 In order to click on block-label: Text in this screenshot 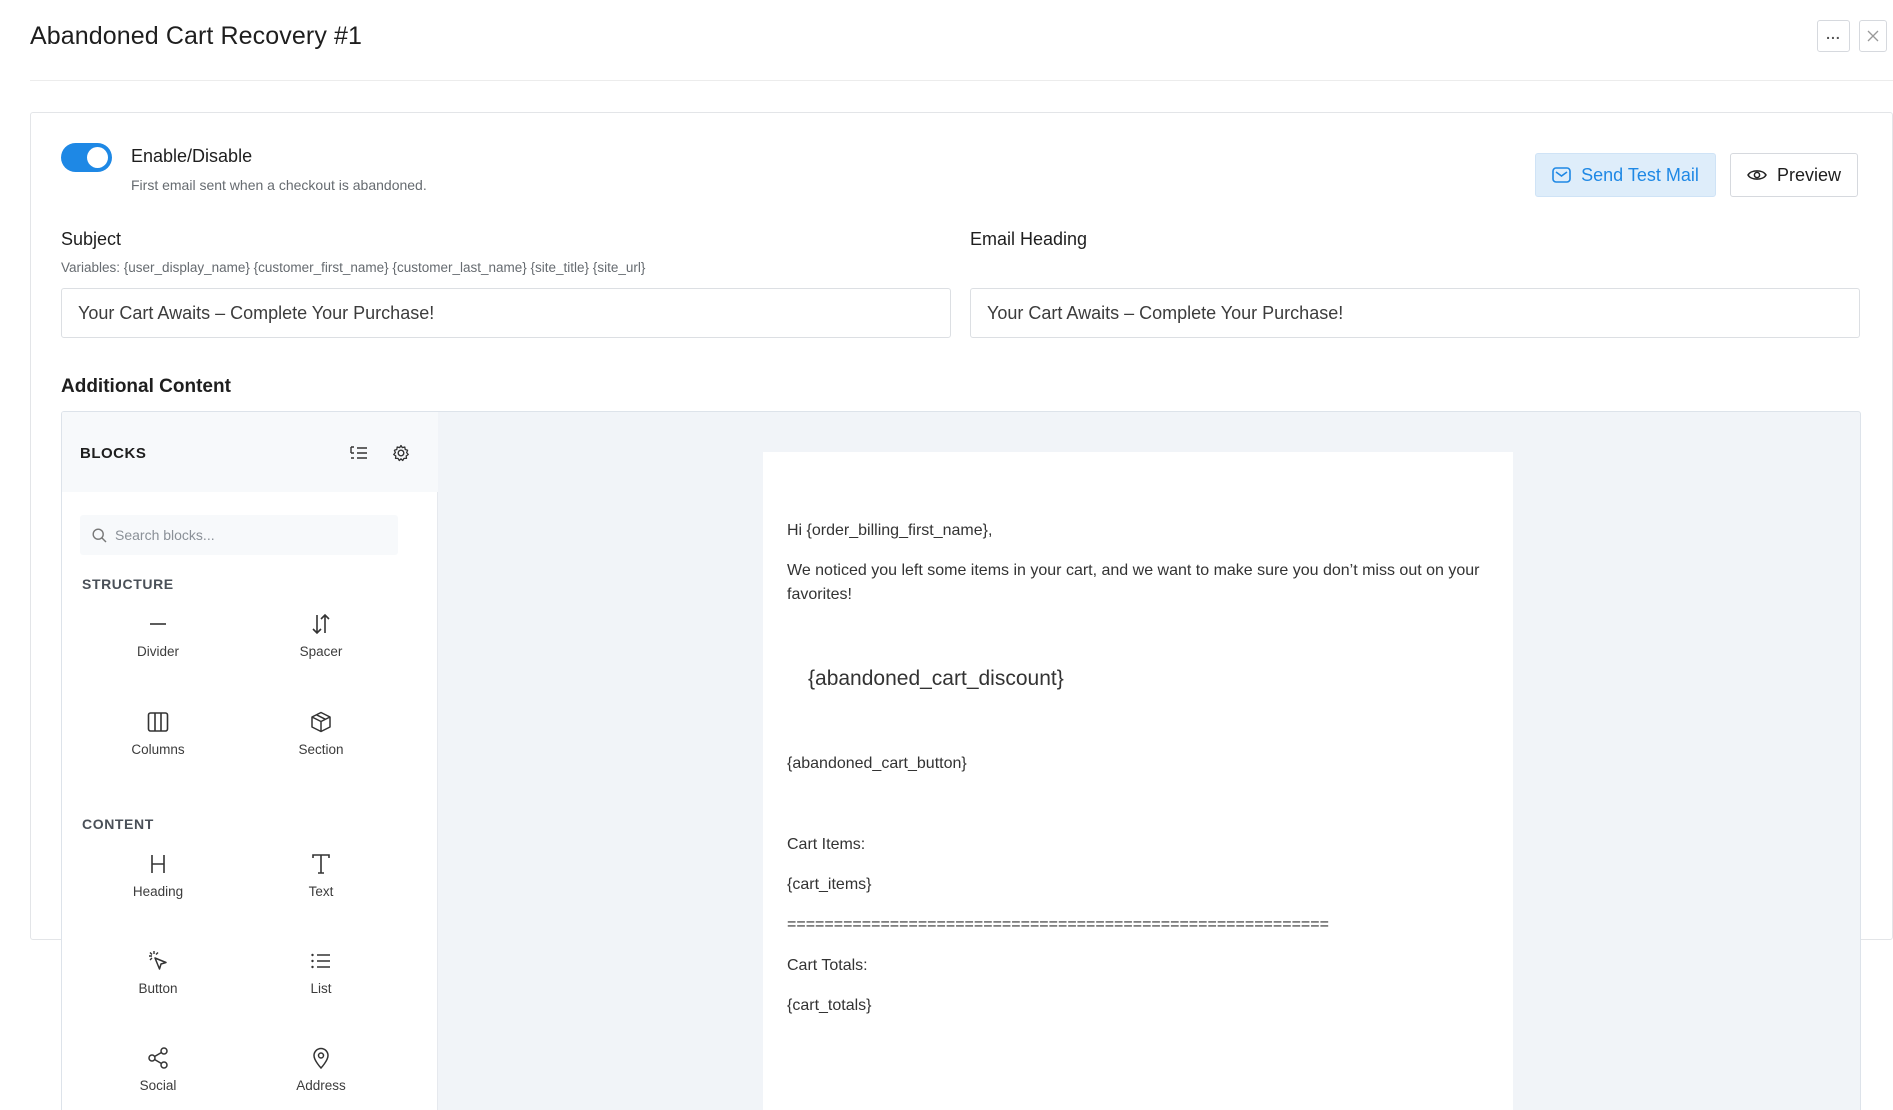, I will do `click(321, 891)`.